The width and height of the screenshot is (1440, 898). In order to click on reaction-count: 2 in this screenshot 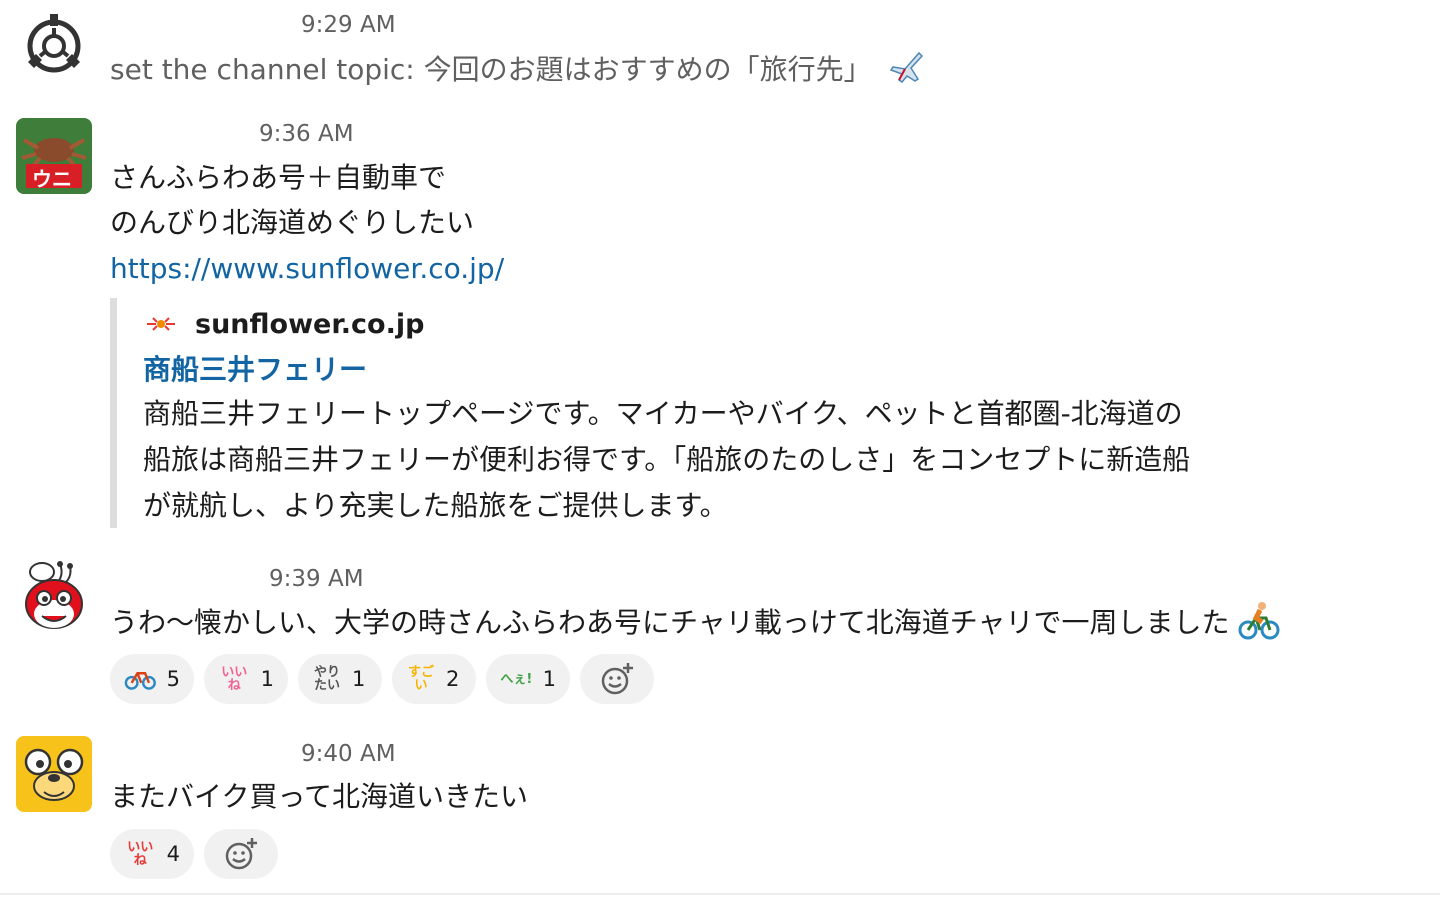, I will do `click(453, 679)`.